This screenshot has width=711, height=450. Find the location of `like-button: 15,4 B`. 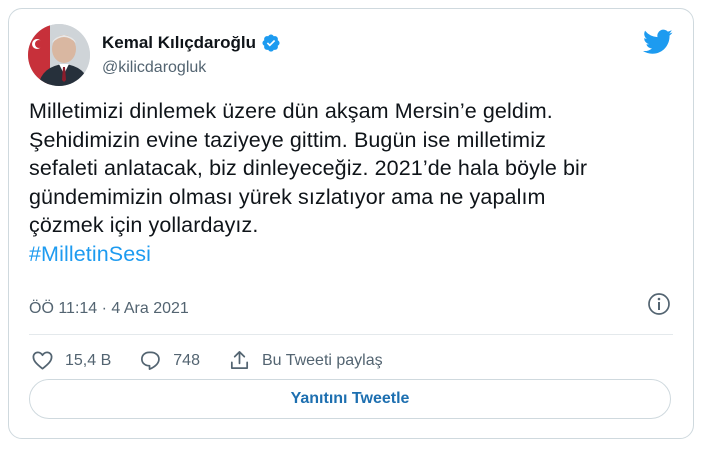

like-button: 15,4 B is located at coordinates (71, 360).